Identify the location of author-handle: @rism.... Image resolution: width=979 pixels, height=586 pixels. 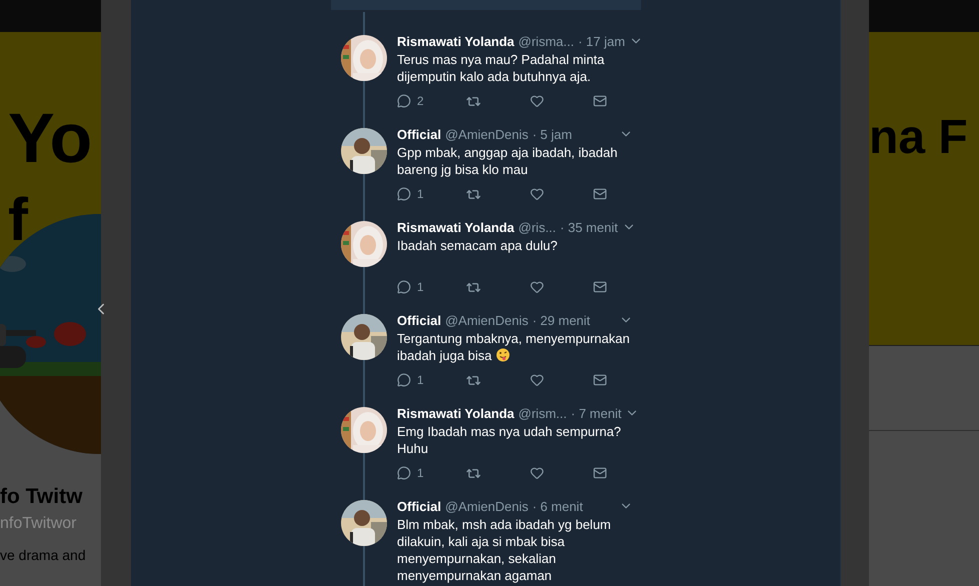
(542, 413).